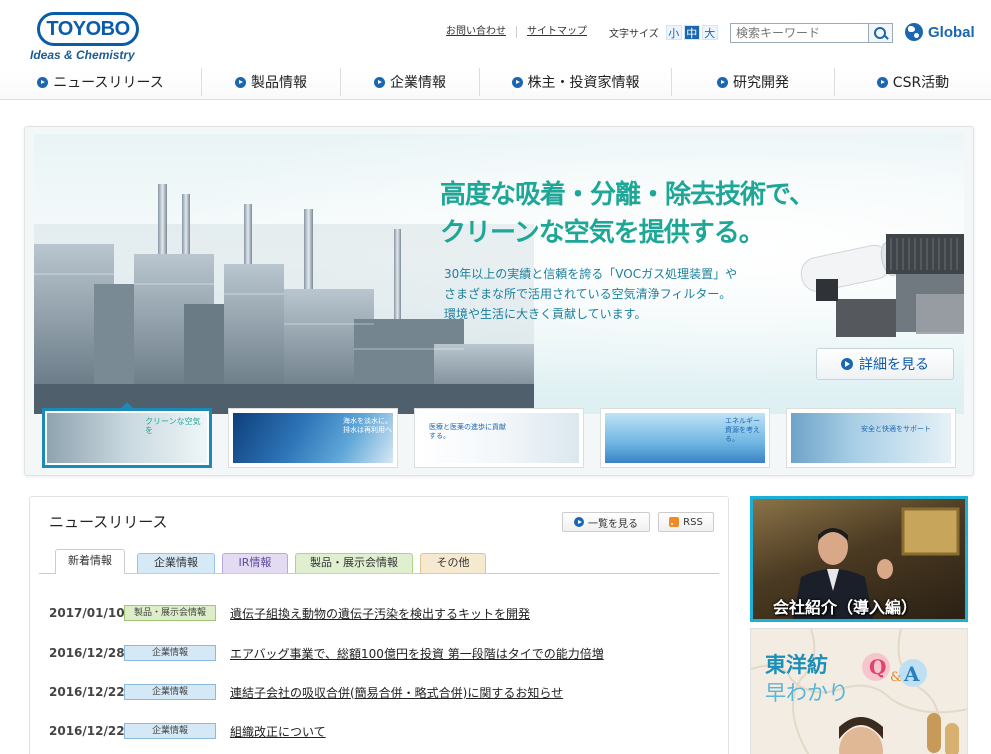  I want to click on nav-item-products: 製品情報, so click(271, 82).